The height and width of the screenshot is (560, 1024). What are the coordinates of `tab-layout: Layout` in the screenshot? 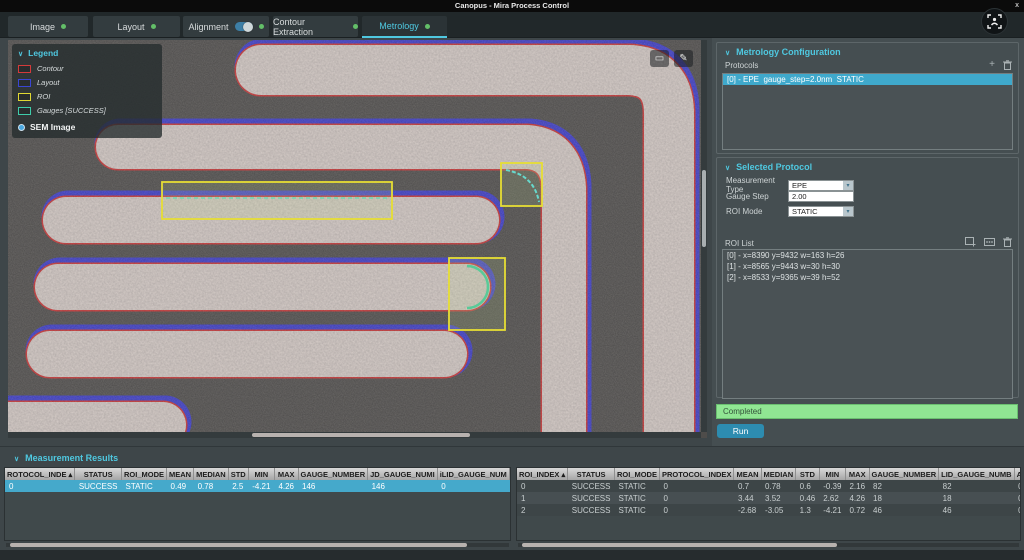 It's located at (136, 26).